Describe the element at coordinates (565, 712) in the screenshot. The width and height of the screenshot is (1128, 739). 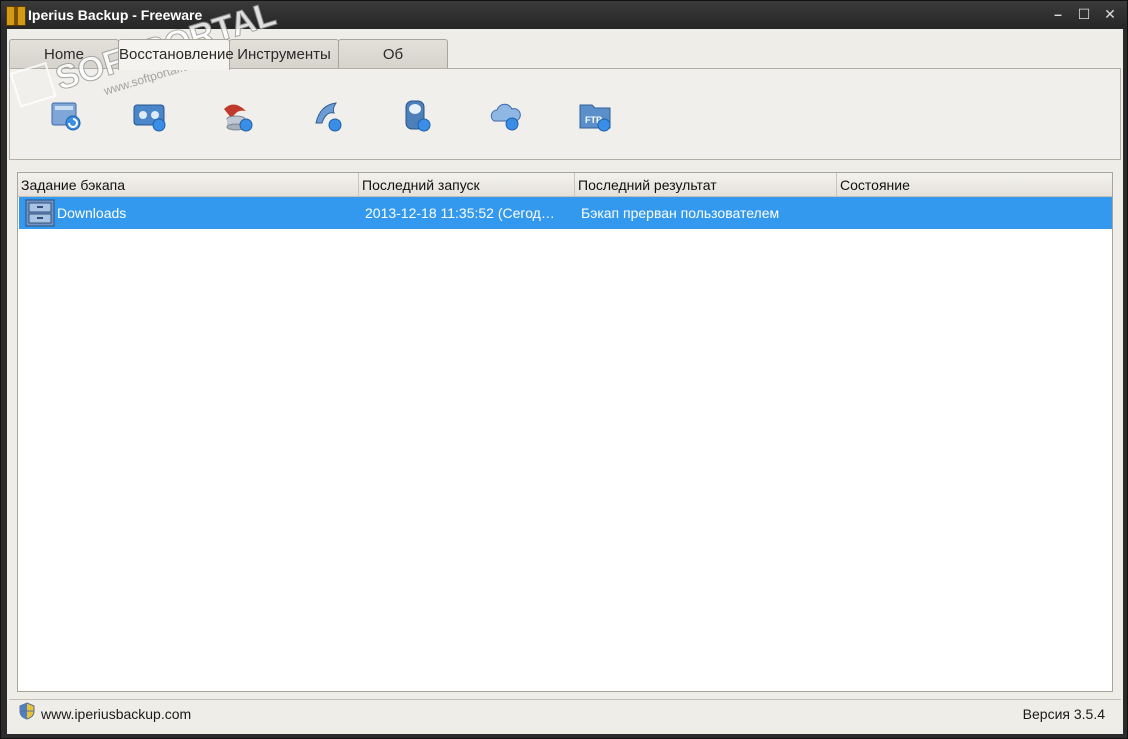
I see `status-bar: www.iperiusbackup.com Версия 3.5.4` at that location.